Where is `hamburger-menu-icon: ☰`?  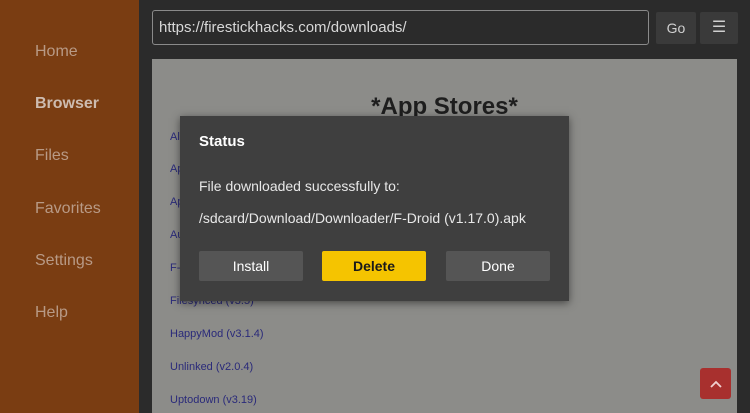 hamburger-menu-icon: ☰ is located at coordinates (719, 27).